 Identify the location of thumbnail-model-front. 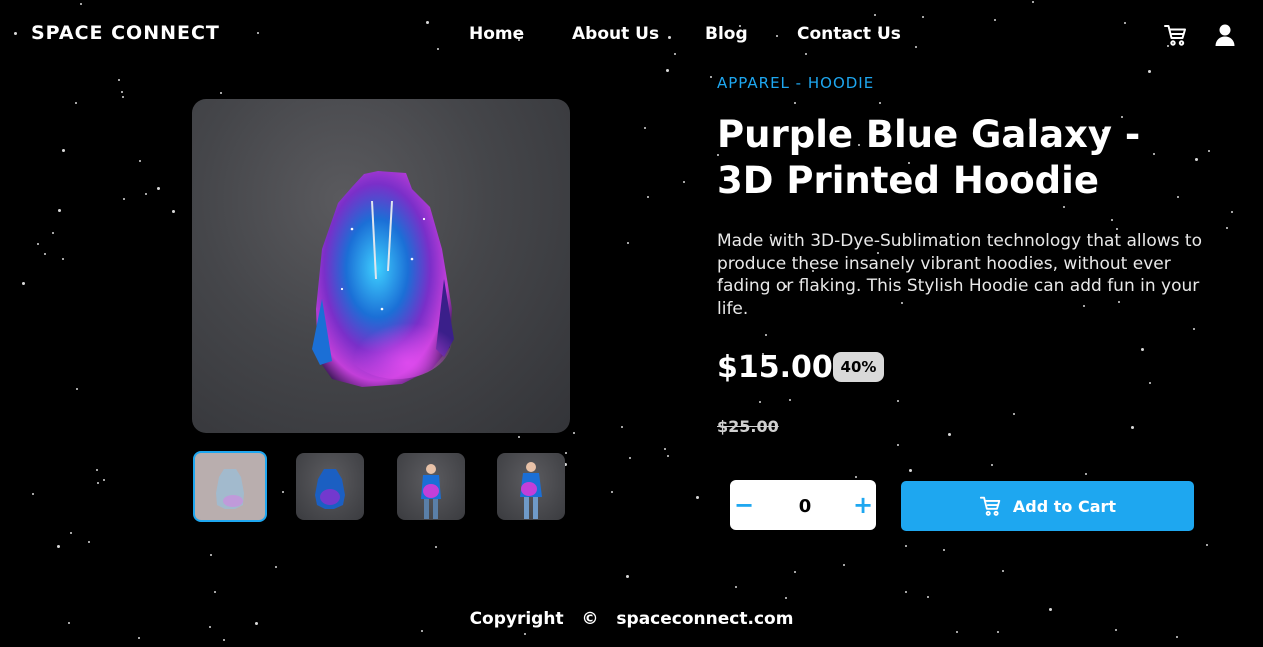
(431, 486).